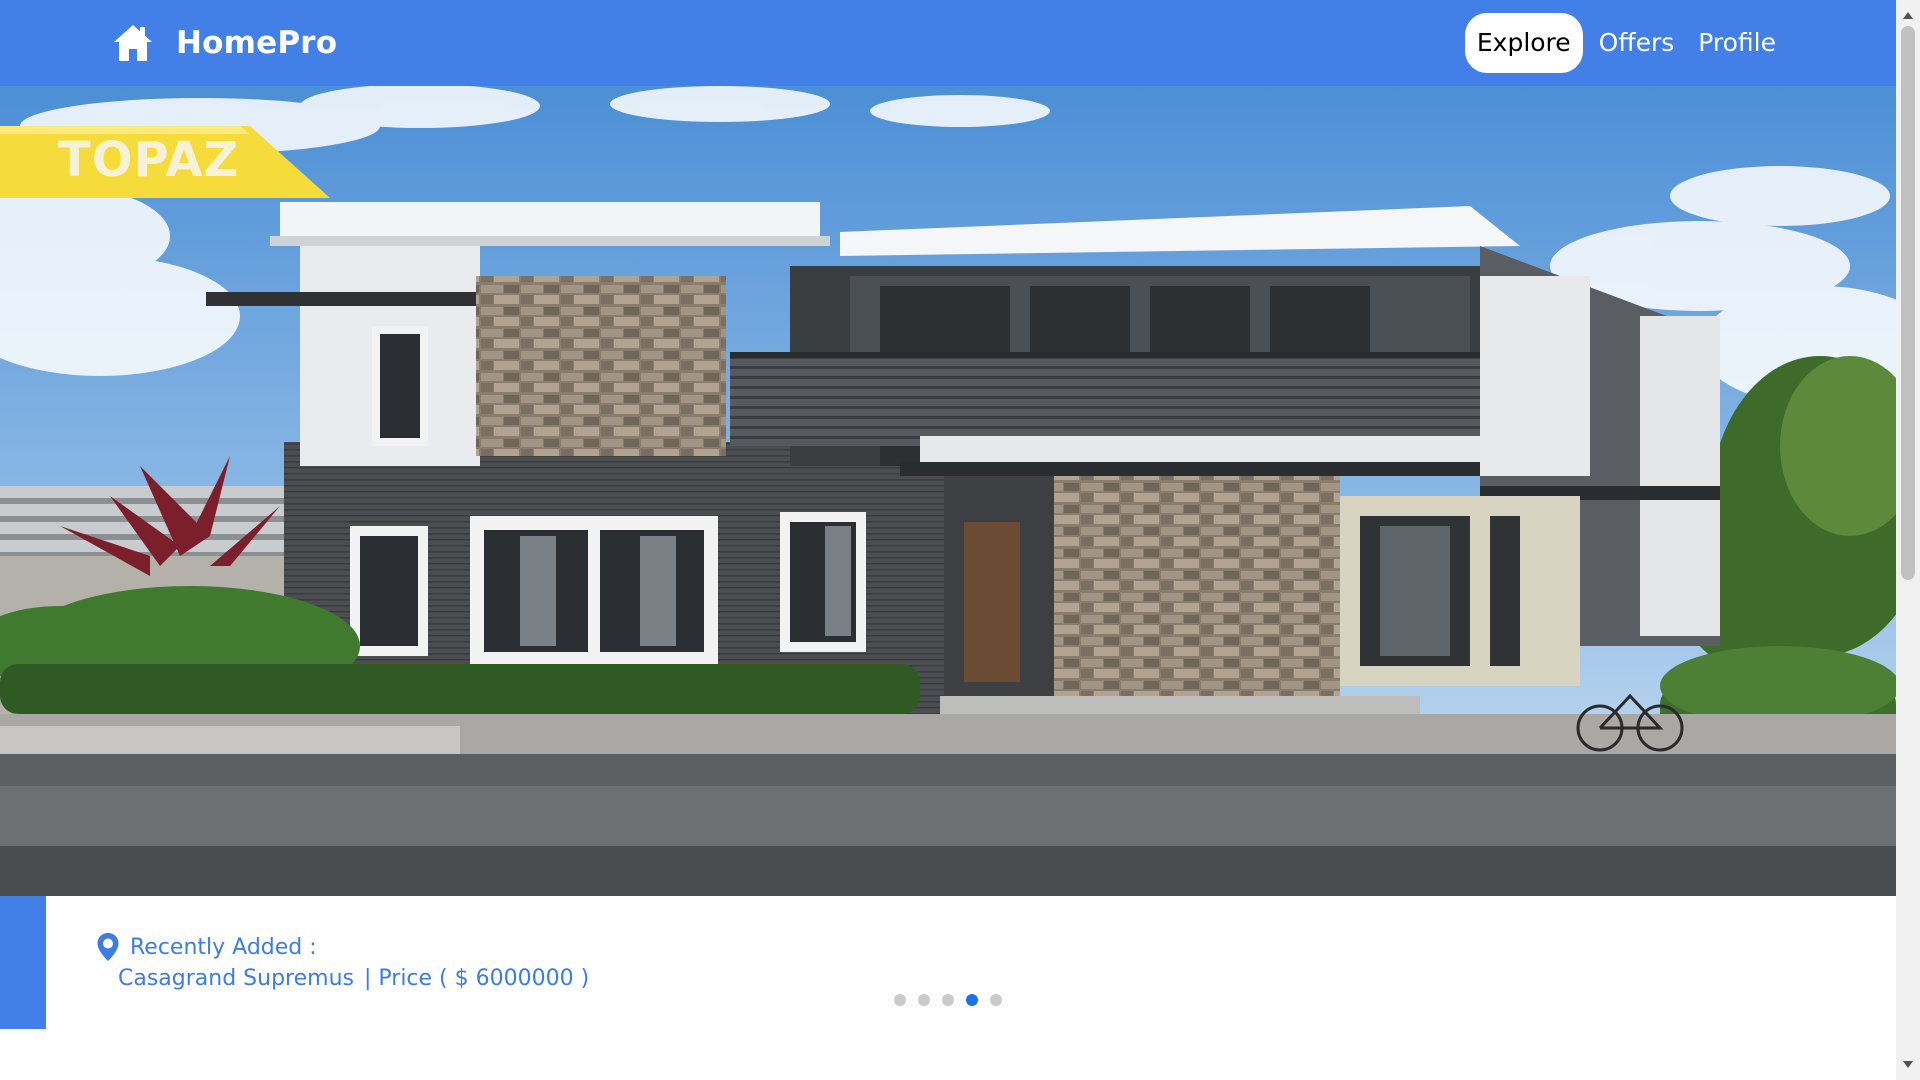  I want to click on nav-link-profile: Profile, so click(1737, 43).